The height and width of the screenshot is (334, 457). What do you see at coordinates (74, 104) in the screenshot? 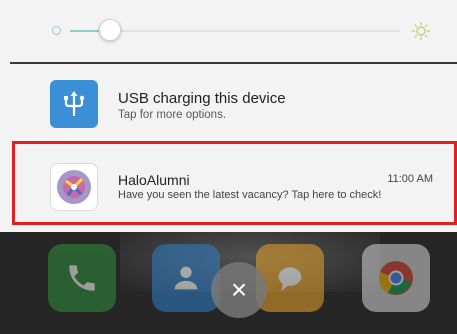
I see `usb-icon` at bounding box center [74, 104].